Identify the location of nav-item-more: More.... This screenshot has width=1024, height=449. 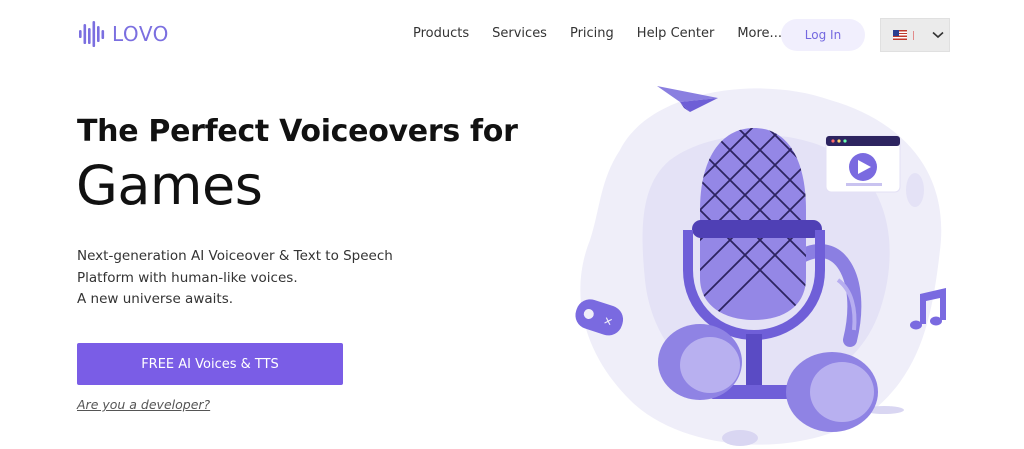
(759, 33).